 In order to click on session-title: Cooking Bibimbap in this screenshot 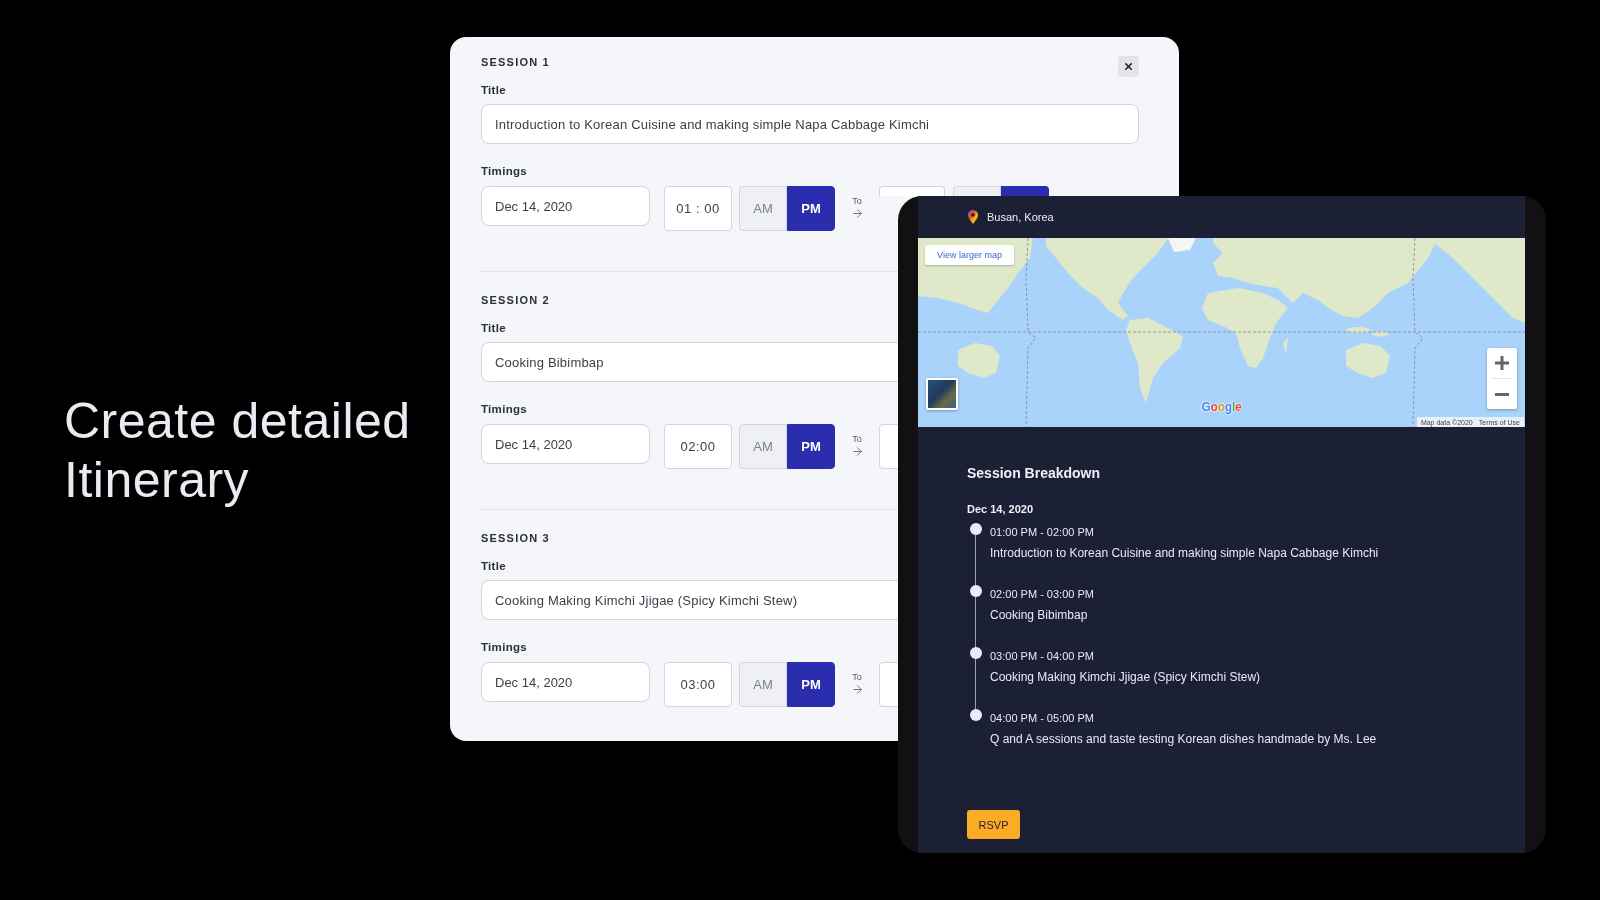, I will do `click(1039, 615)`.